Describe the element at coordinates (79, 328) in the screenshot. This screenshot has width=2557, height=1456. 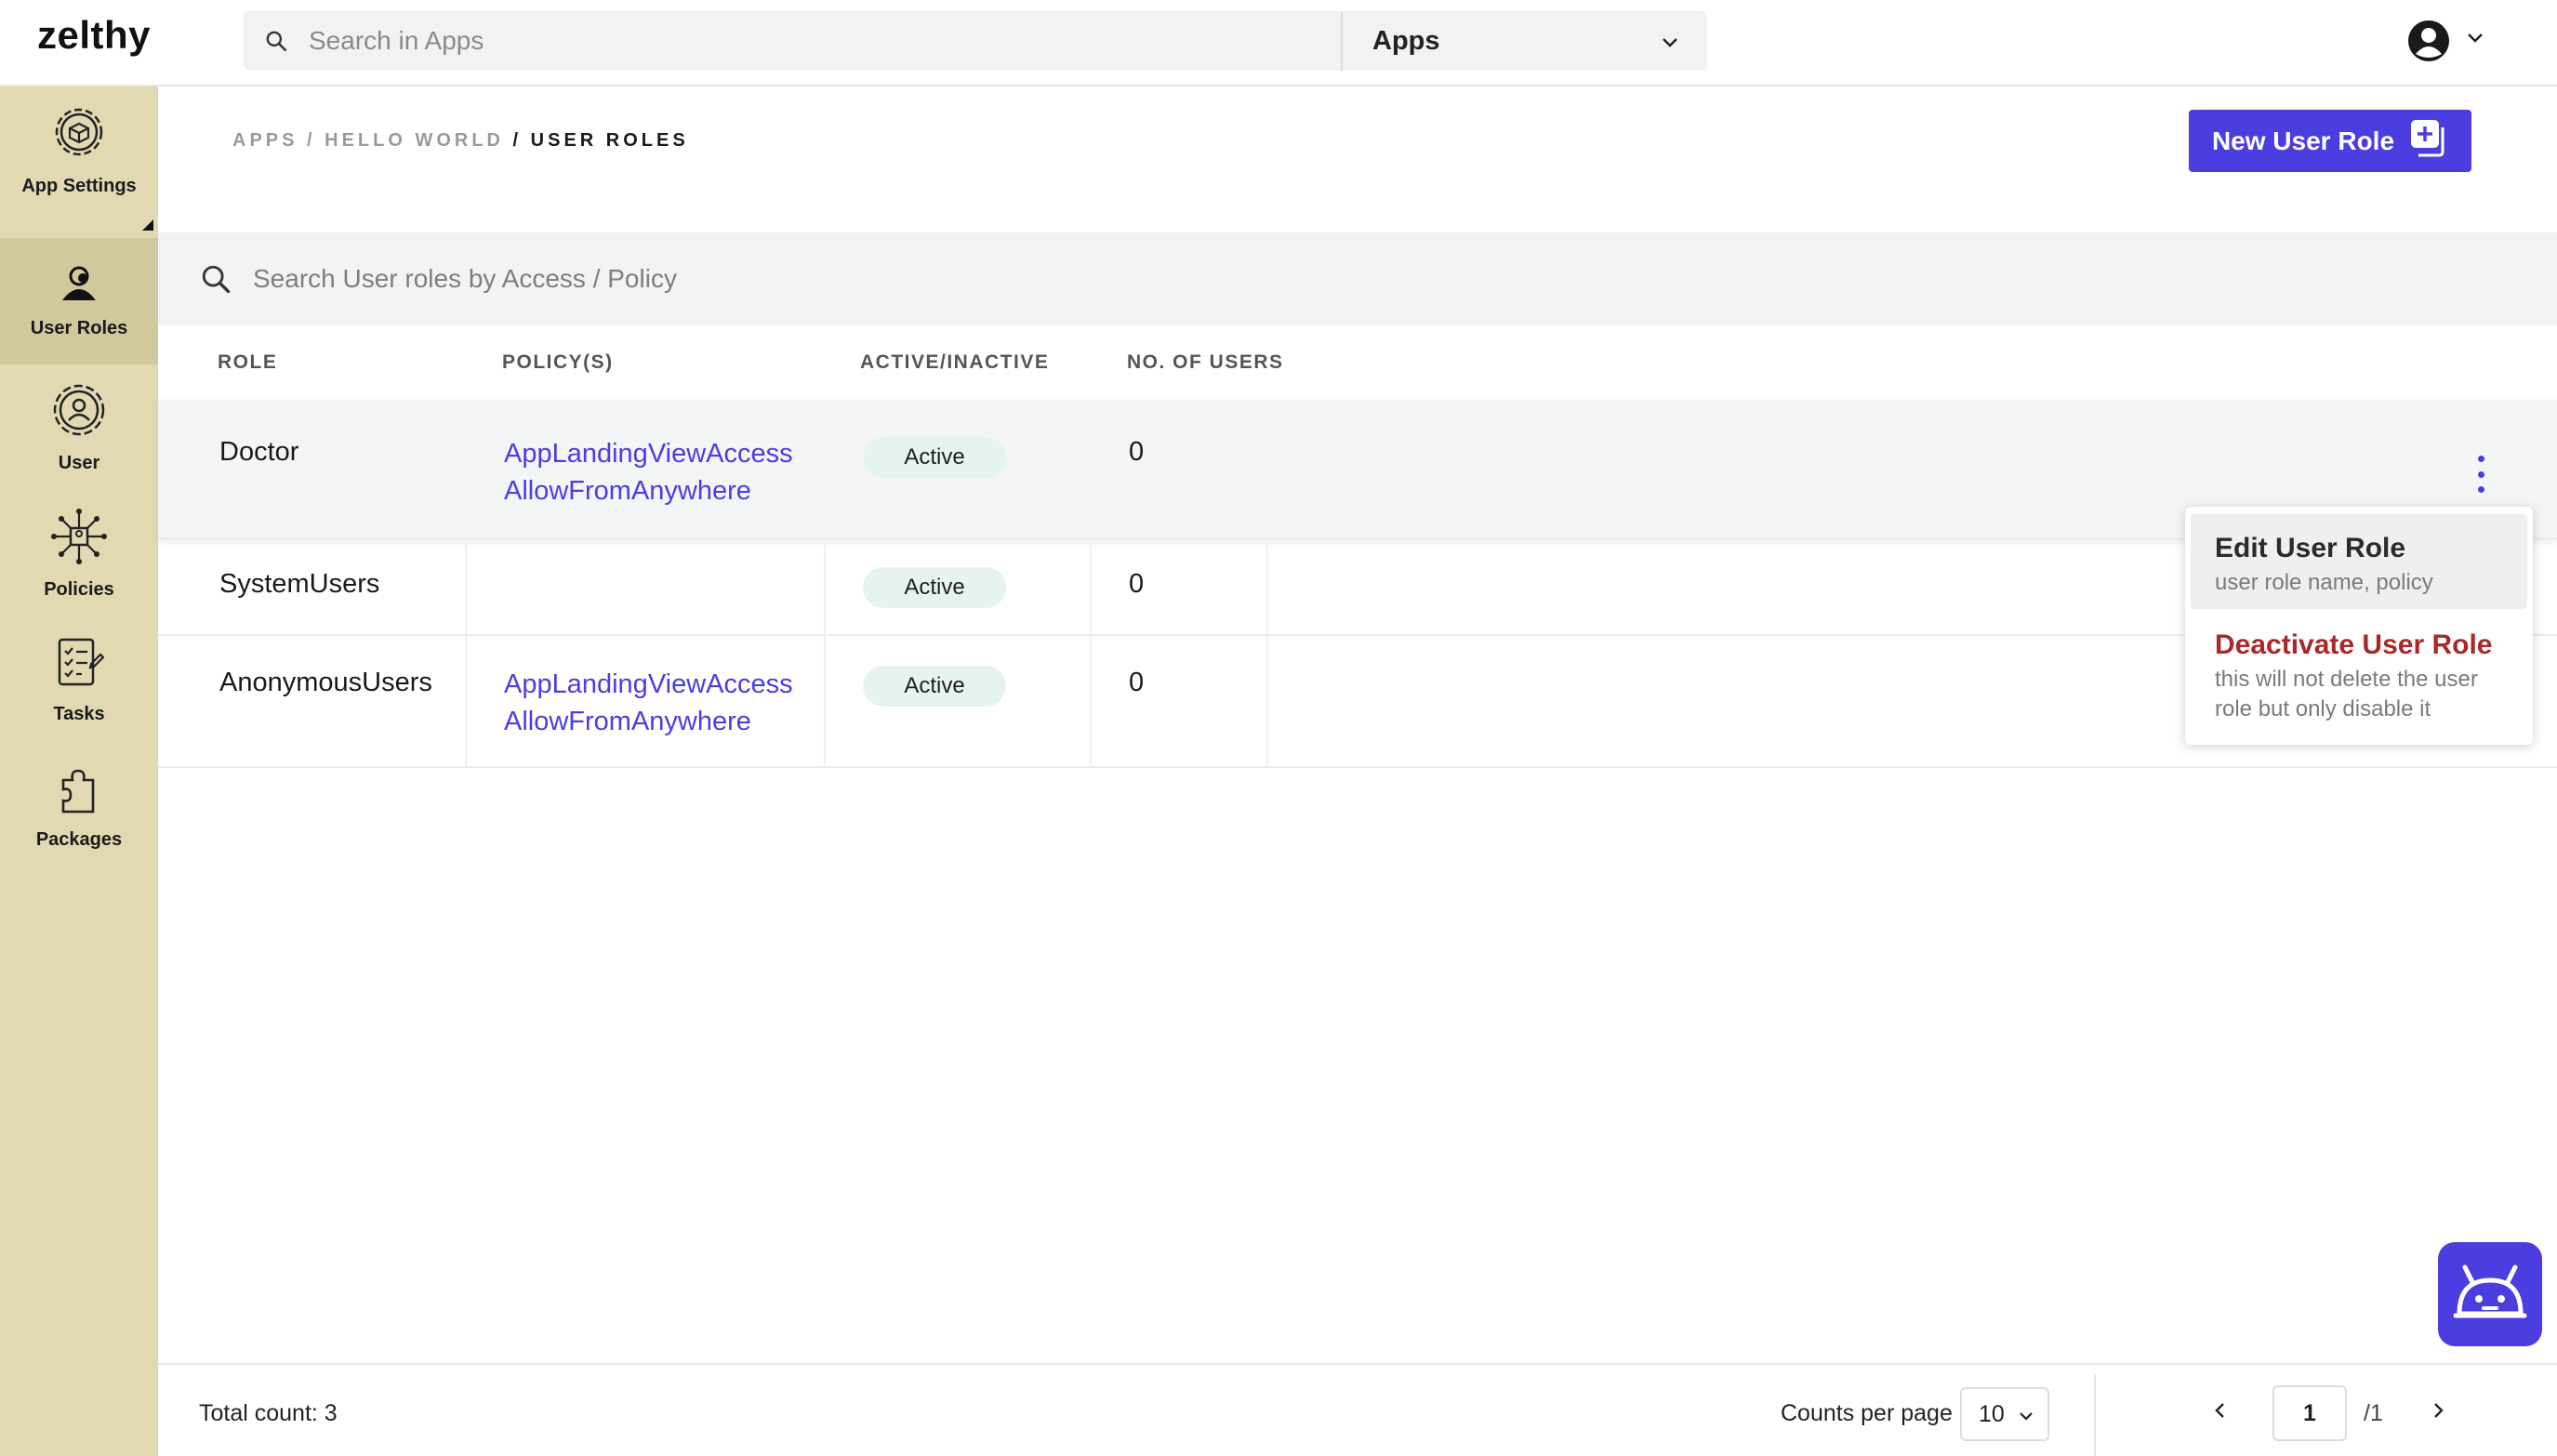
I see `sidebar-item-label: User Roles` at that location.